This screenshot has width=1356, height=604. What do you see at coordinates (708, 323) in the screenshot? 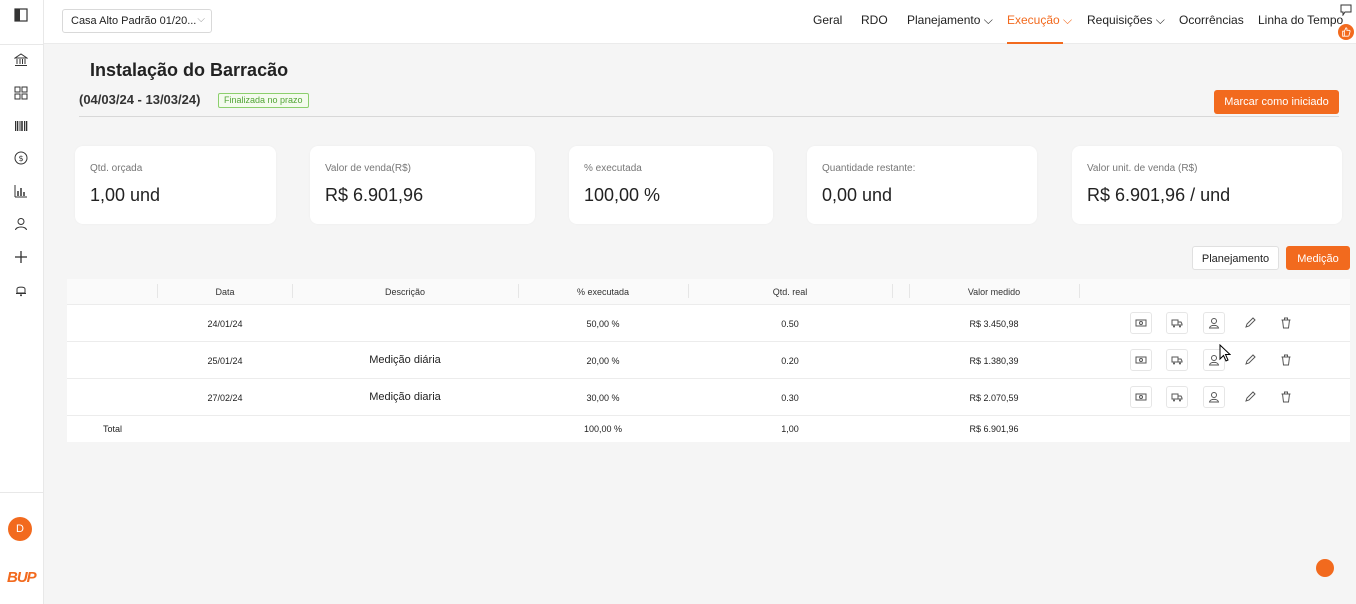
I see `table-row: 24/01/24 50,00 % 0.50 R$ 3.450,98` at bounding box center [708, 323].